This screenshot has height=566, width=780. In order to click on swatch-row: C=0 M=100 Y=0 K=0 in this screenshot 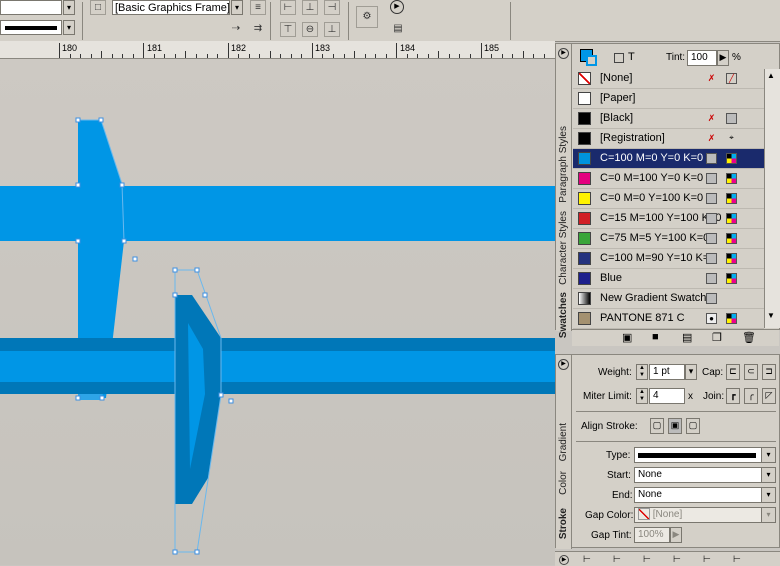, I will do `click(668, 179)`.